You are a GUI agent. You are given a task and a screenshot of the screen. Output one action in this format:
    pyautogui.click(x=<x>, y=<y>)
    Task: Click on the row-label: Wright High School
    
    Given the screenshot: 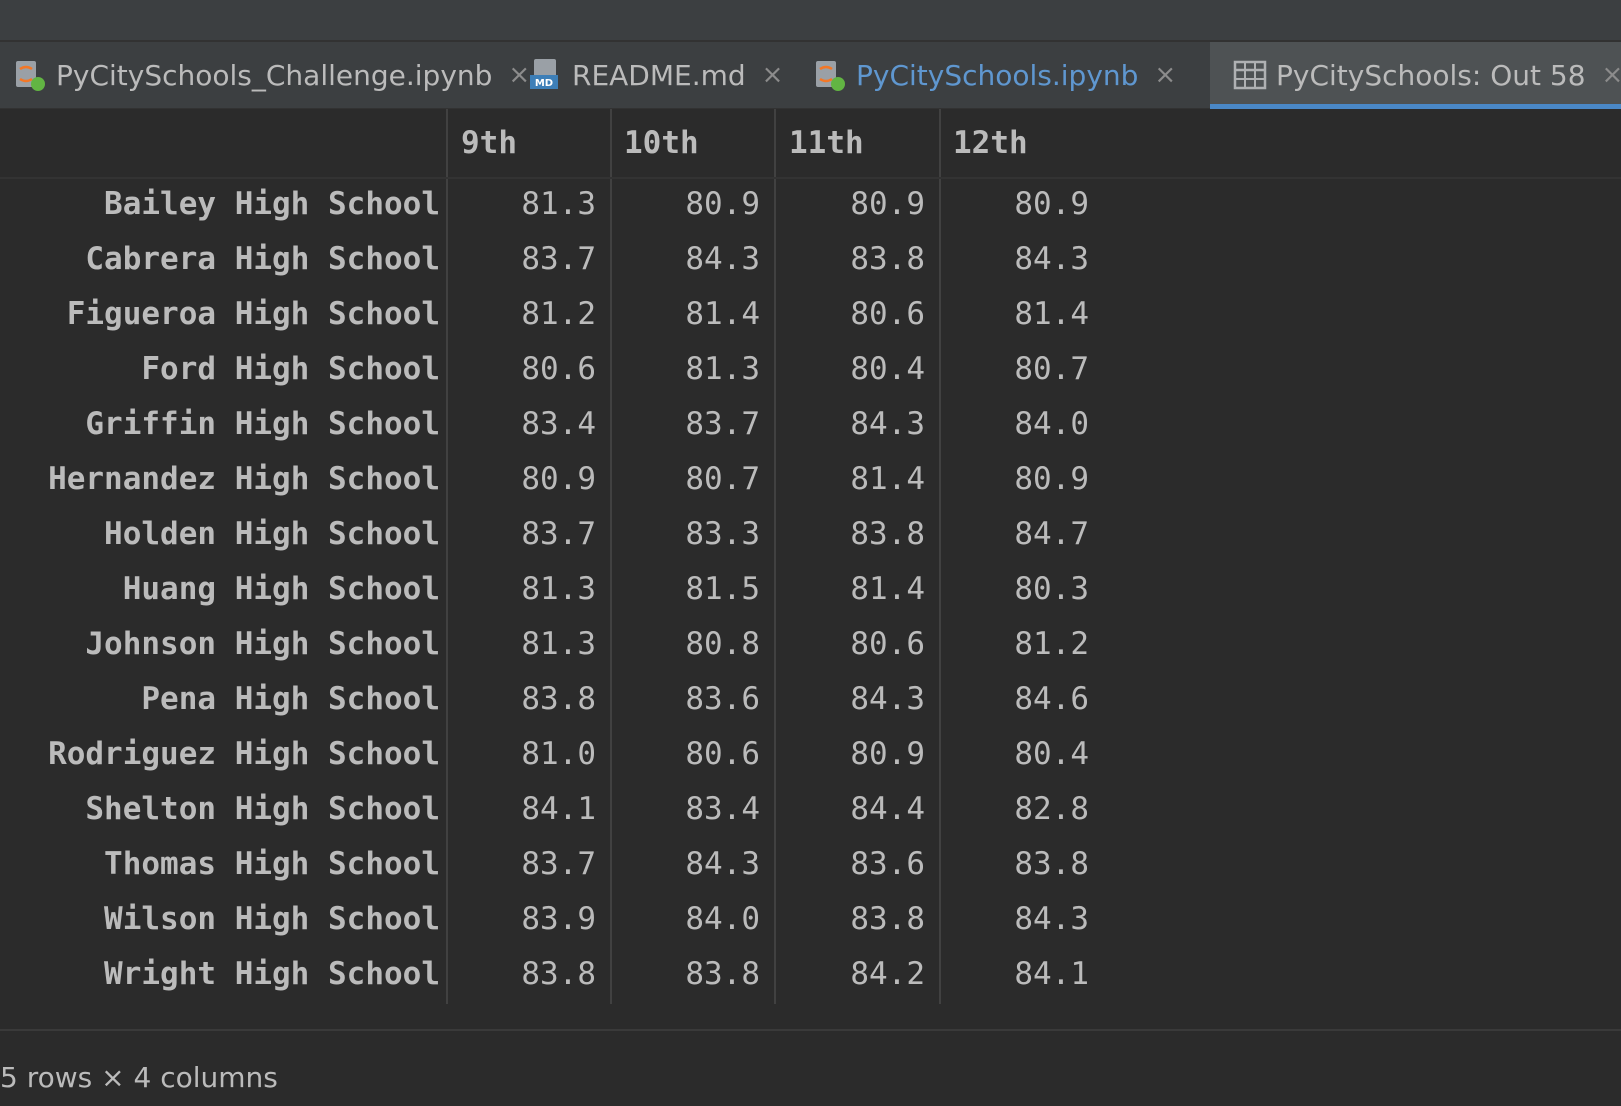 What is the action you would take?
    pyautogui.click(x=272, y=974)
    